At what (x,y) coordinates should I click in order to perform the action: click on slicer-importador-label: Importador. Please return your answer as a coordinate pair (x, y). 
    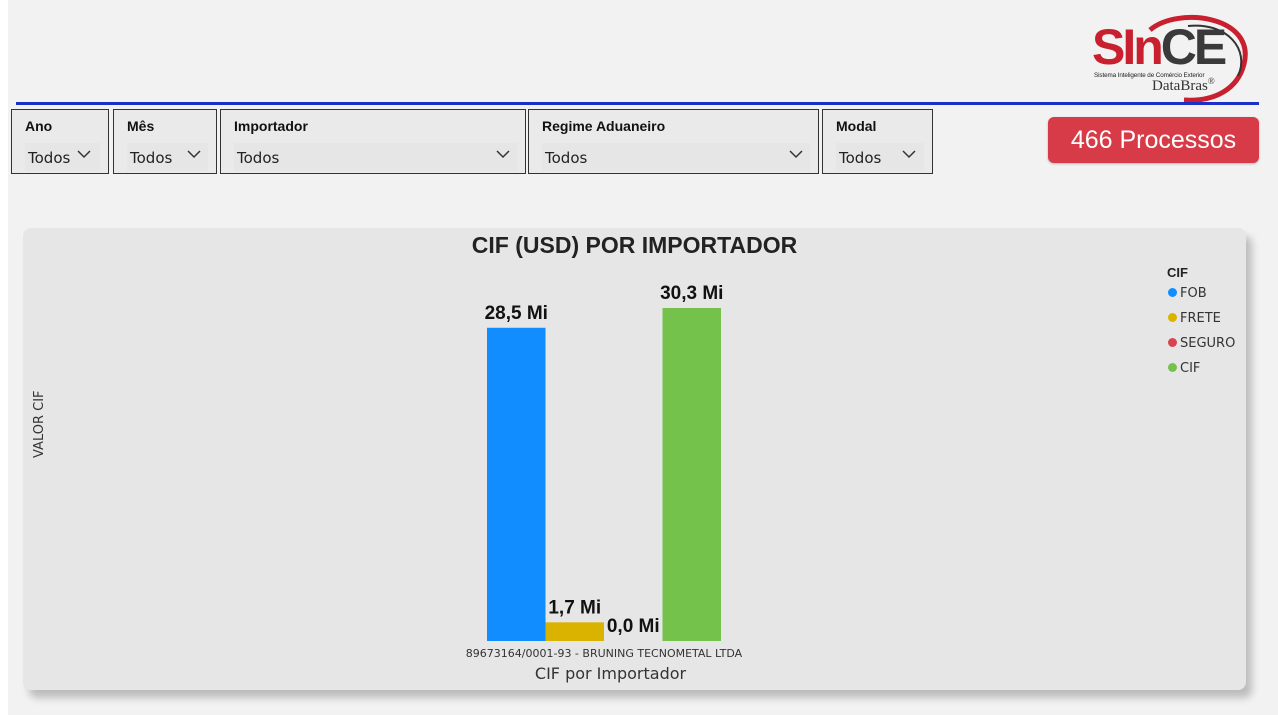
    Looking at the image, I should click on (271, 126).